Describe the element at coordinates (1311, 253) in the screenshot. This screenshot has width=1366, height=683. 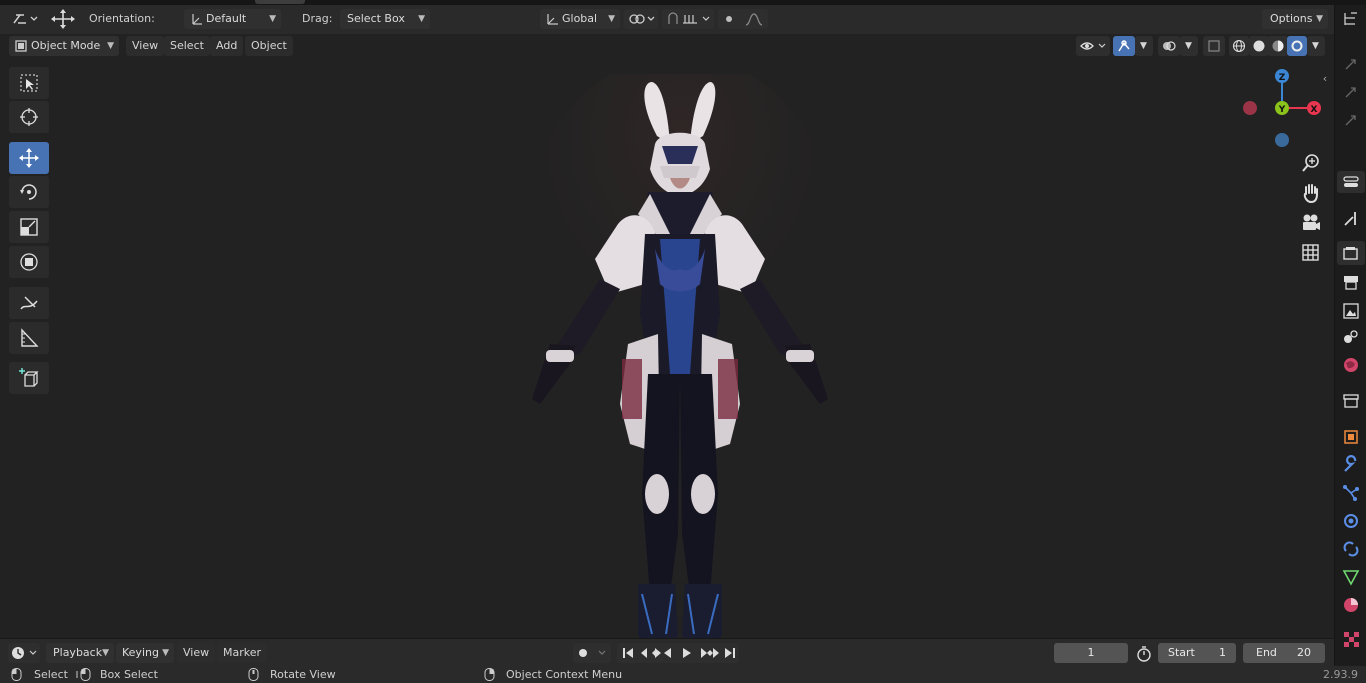
I see `perspective-grid-icon` at that location.